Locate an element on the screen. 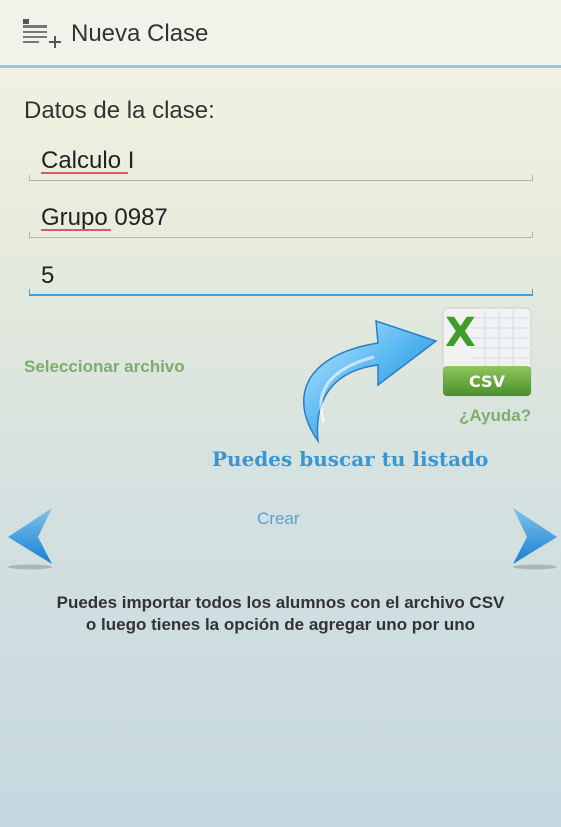 The width and height of the screenshot is (561, 827). field-underline-active is located at coordinates (281, 292).